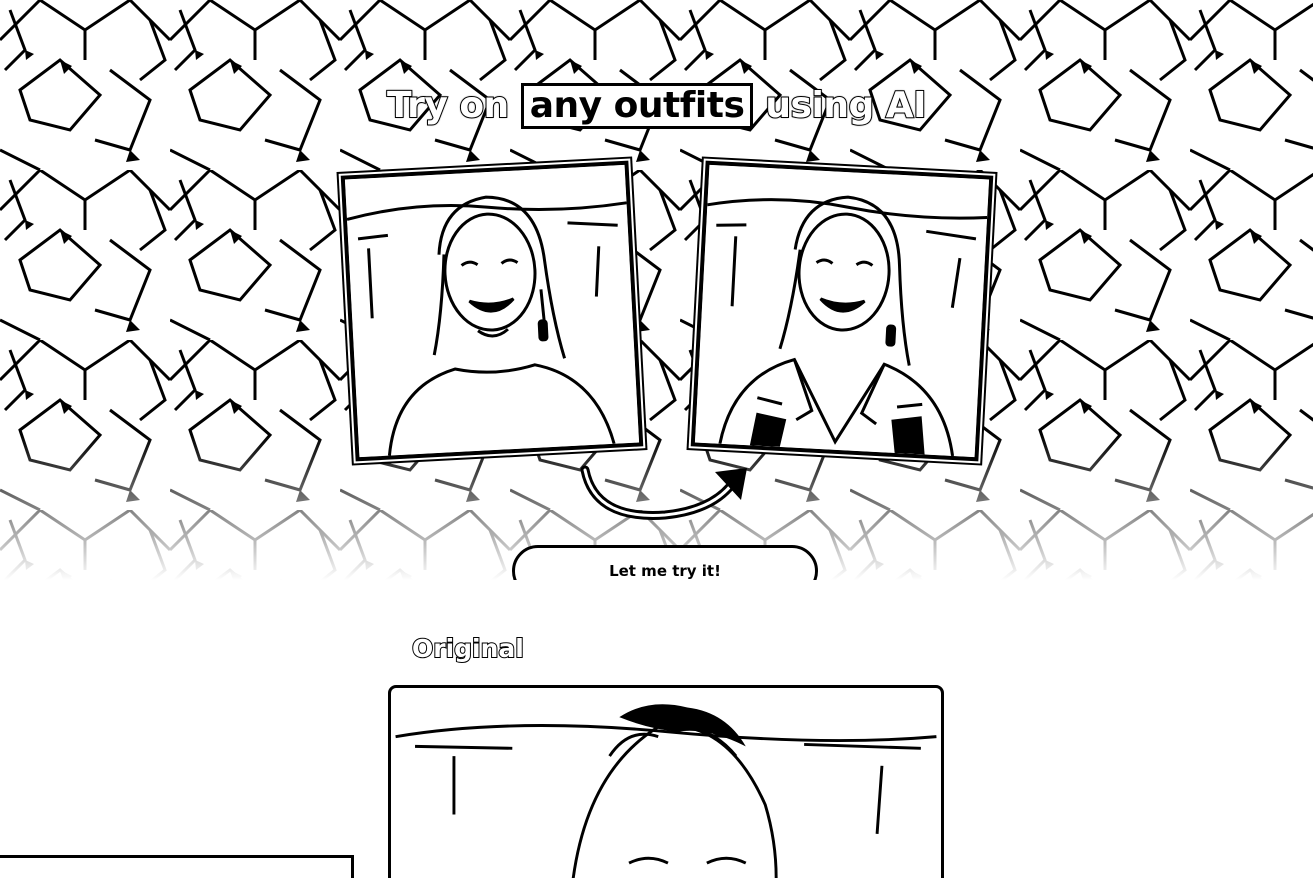 Image resolution: width=1313 pixels, height=878 pixels. I want to click on try-it-button: Let me try it!, so click(665, 562).